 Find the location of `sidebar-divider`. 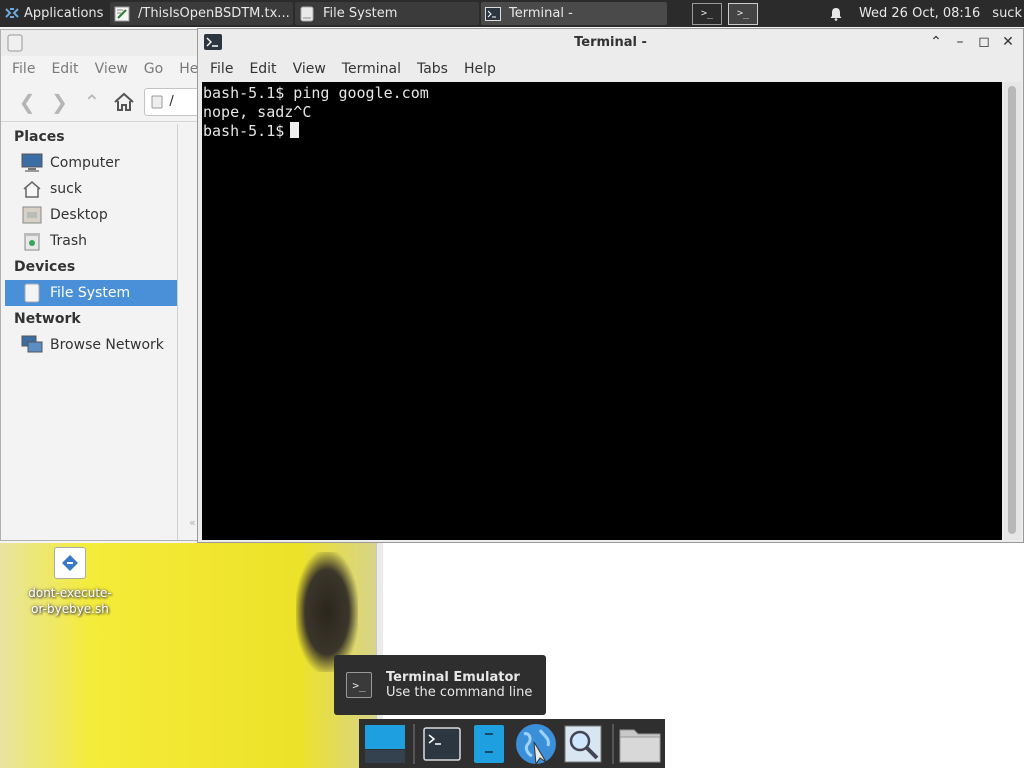

sidebar-divider is located at coordinates (177, 332).